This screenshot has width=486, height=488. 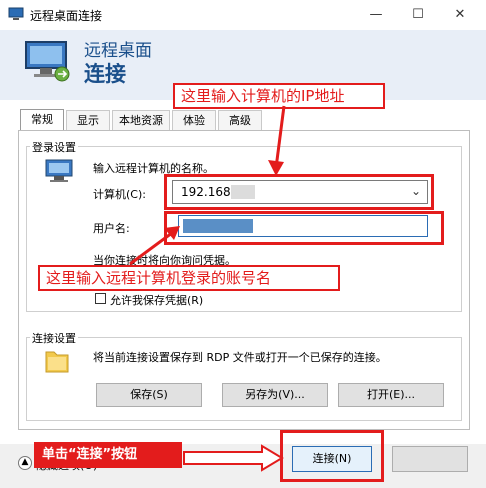 What do you see at coordinates (66, 16) in the screenshot?
I see `window-title: 远程桌面连接` at bounding box center [66, 16].